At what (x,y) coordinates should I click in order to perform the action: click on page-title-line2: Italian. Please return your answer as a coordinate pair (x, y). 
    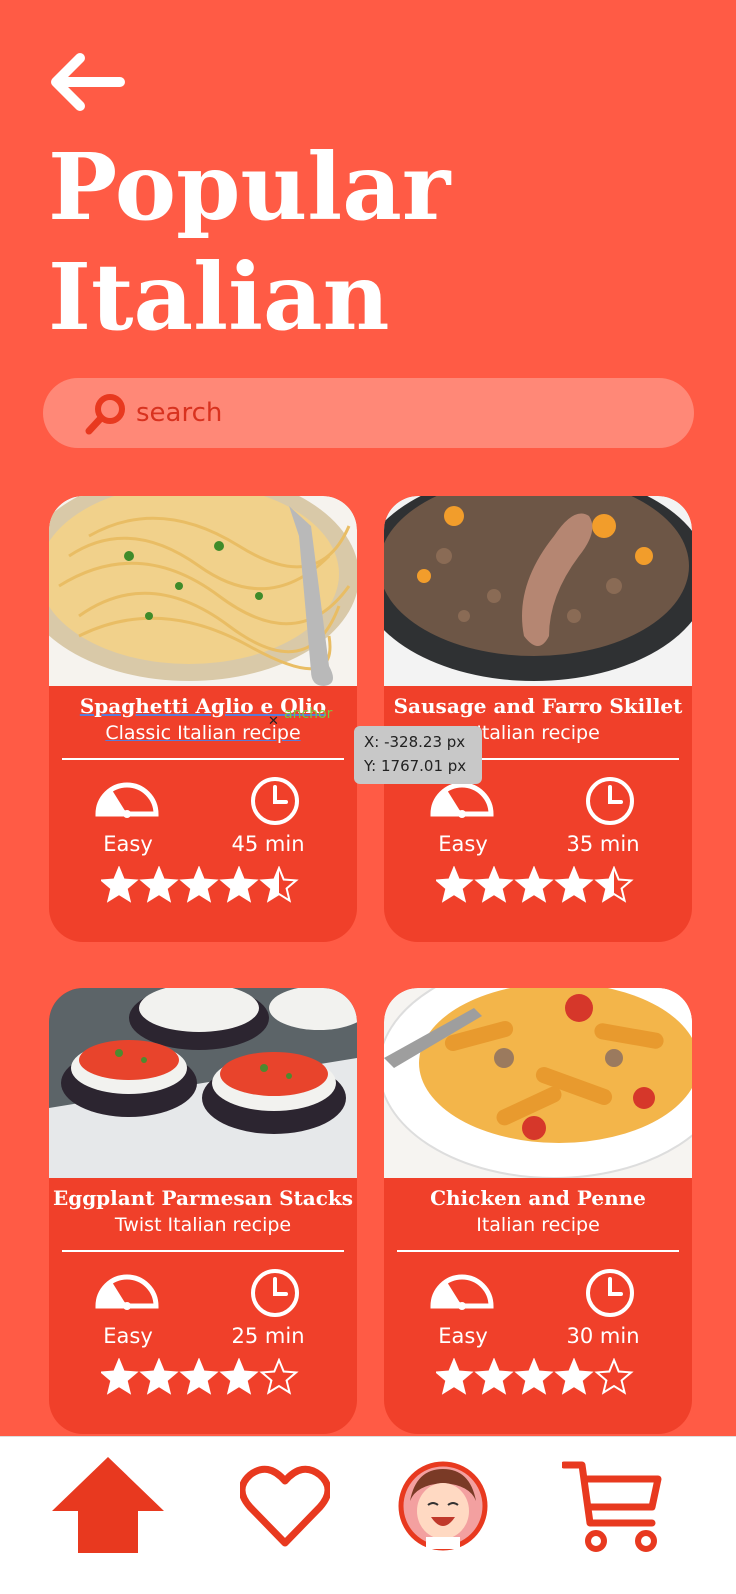
    Looking at the image, I should click on (219, 297).